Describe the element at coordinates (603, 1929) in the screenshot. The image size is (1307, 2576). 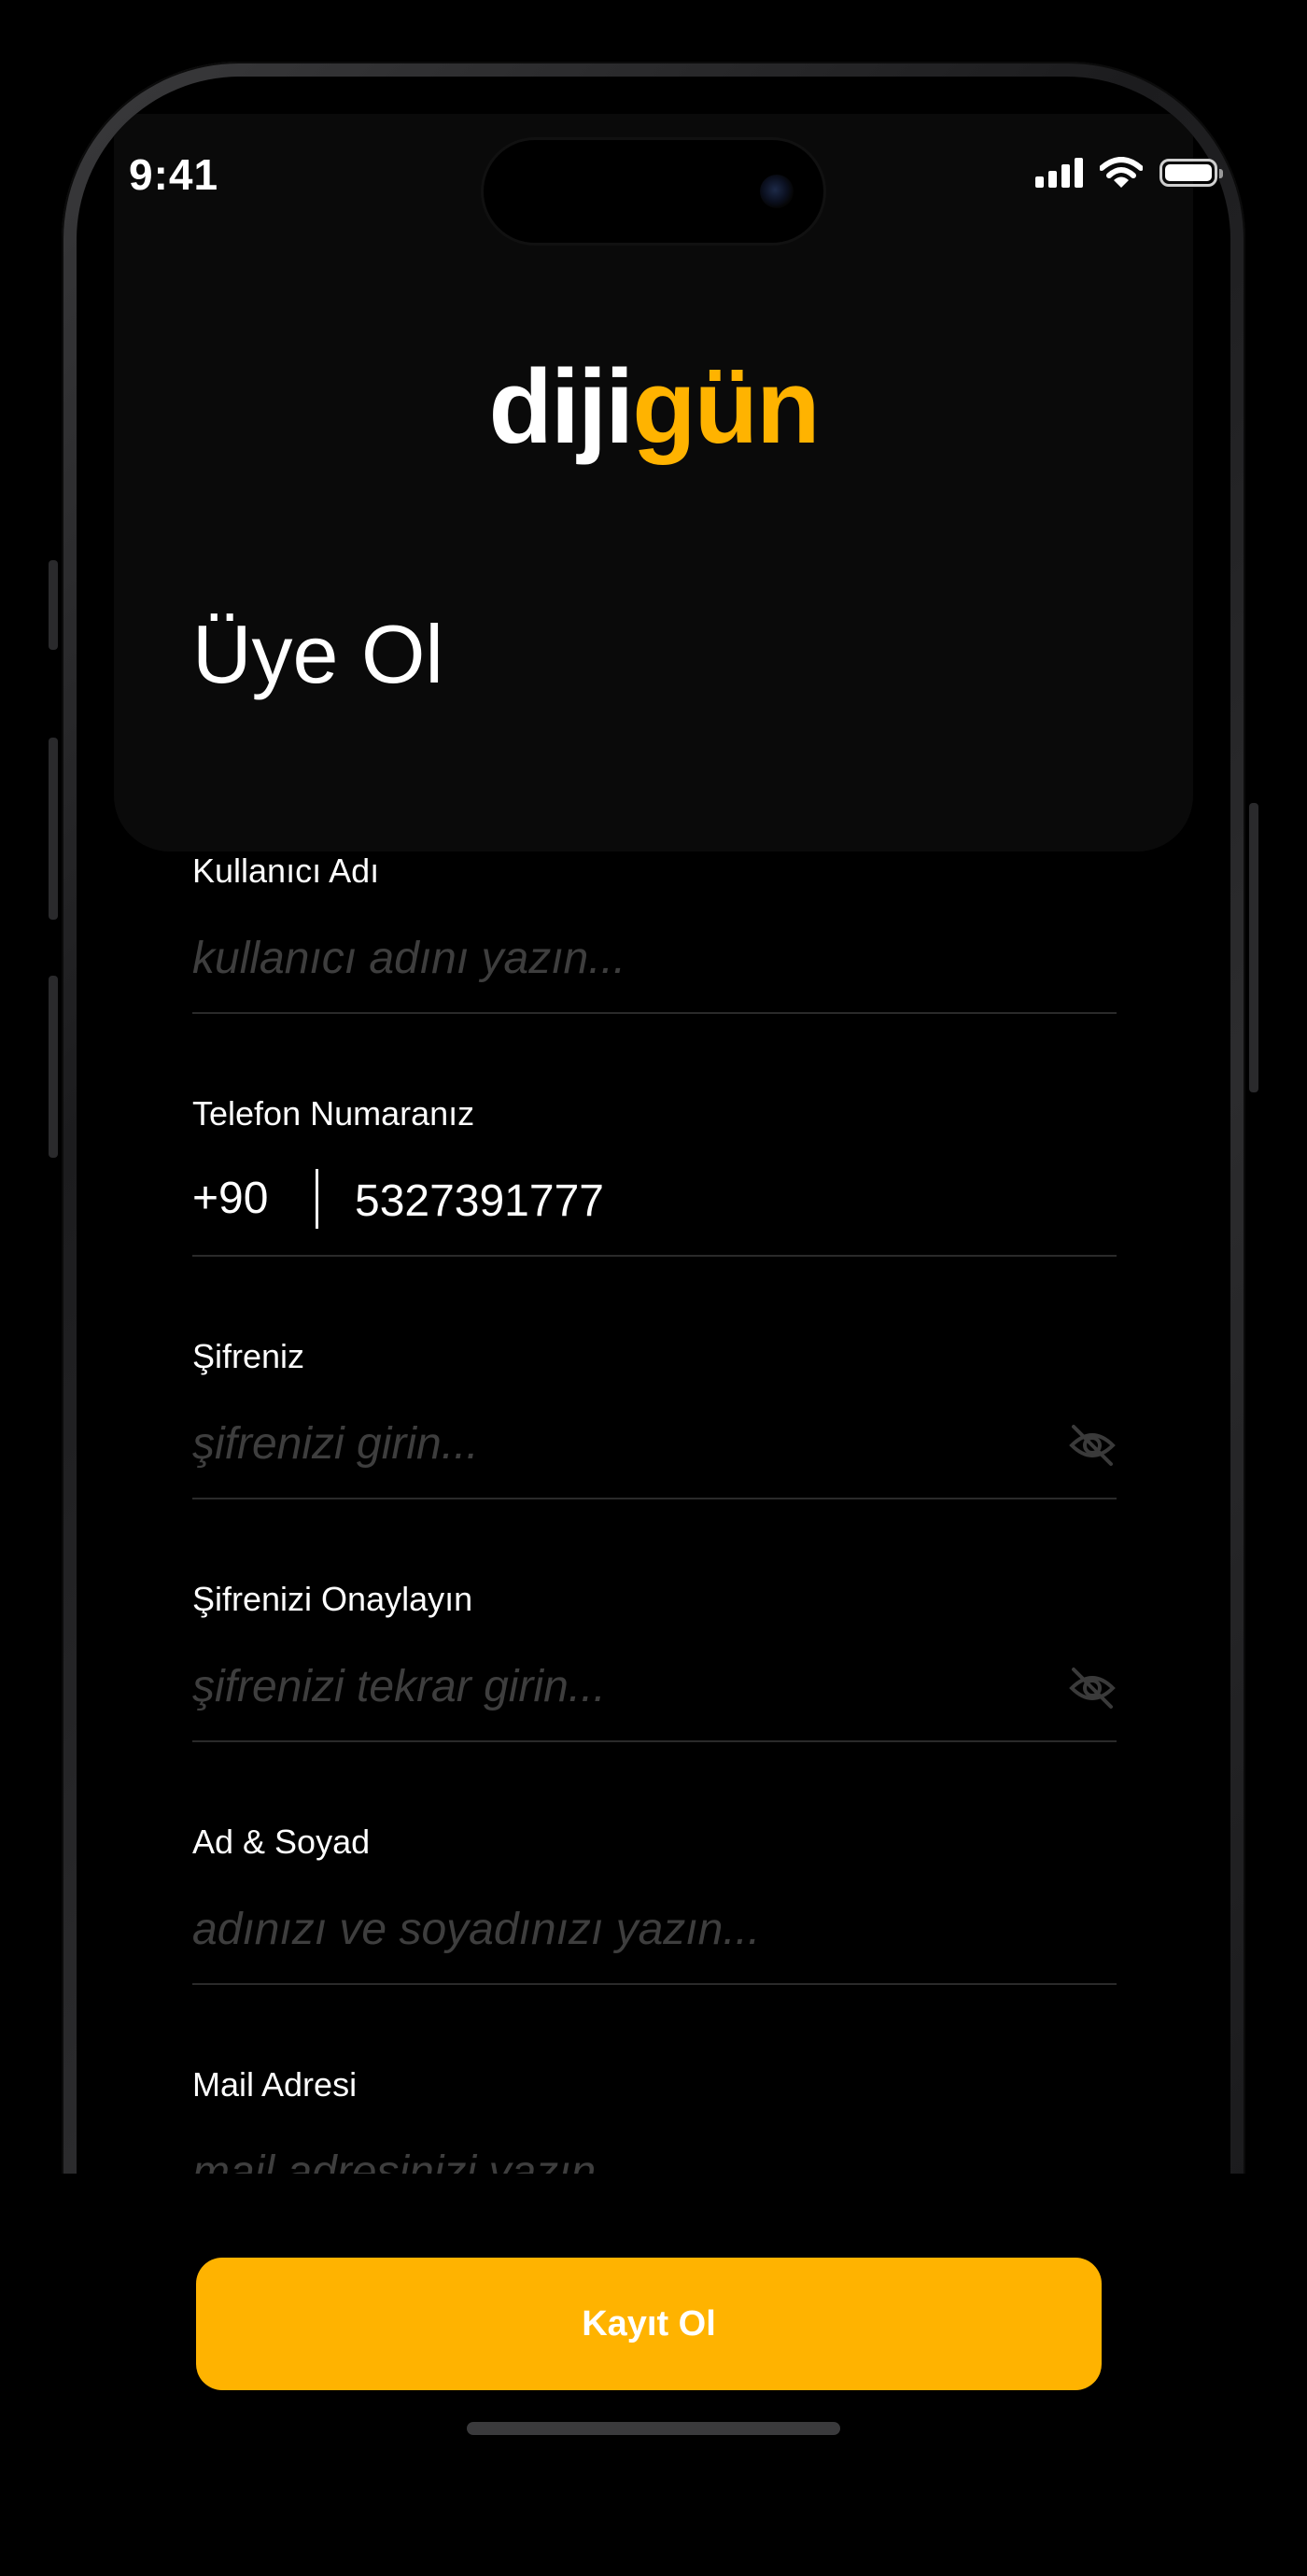
I see `full-name-input` at that location.